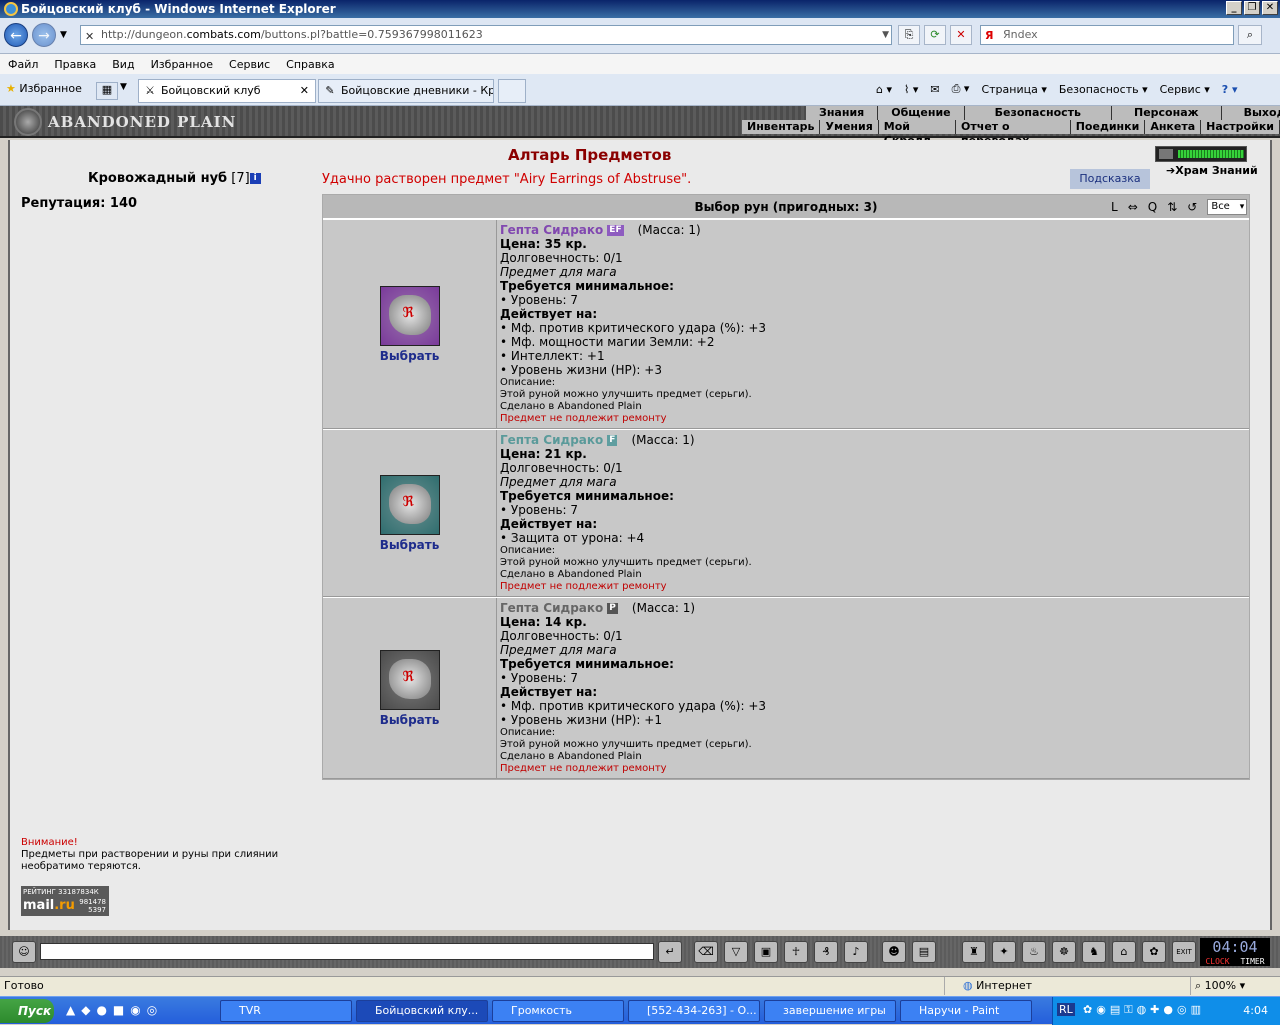  What do you see at coordinates (917, 133) in the screenshot?
I see `nav-my-scroll: Мой Скролл` at bounding box center [917, 133].